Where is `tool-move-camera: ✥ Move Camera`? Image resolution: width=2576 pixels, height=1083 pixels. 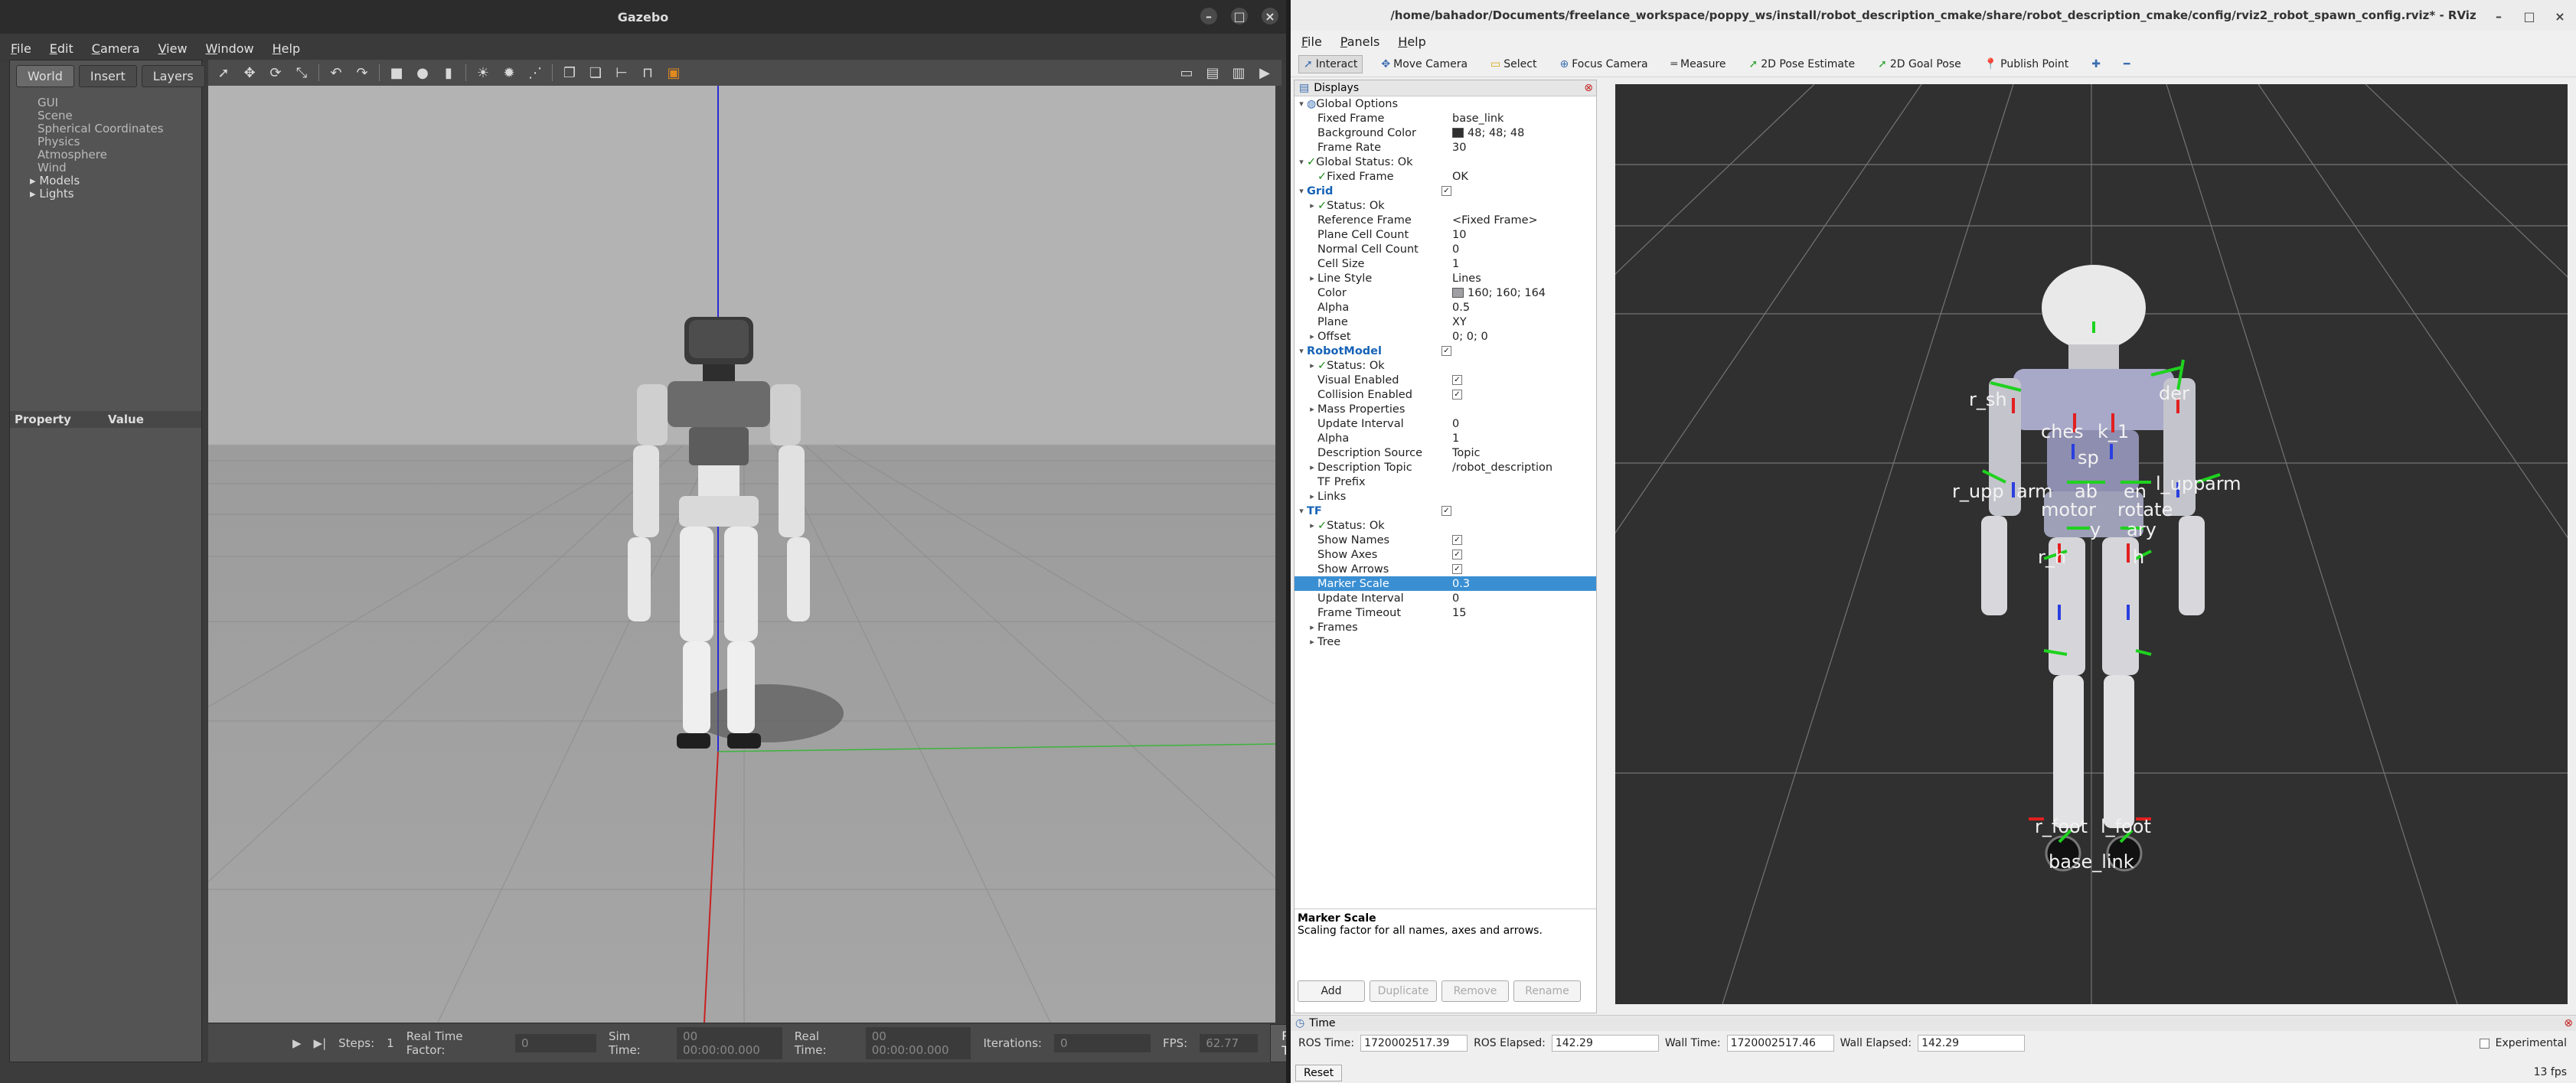
tool-move-camera: ✥ Move Camera is located at coordinates (1424, 64).